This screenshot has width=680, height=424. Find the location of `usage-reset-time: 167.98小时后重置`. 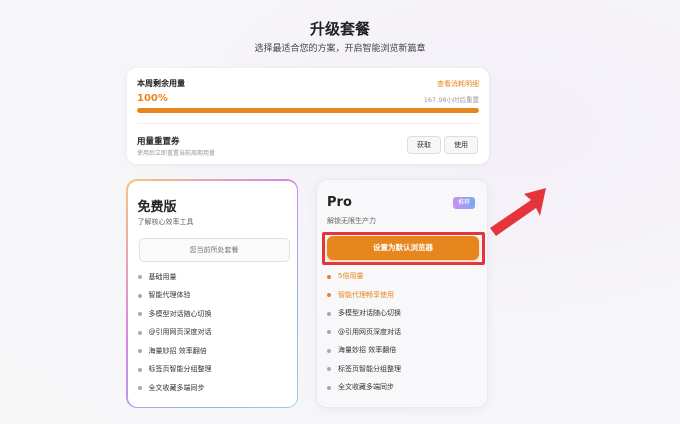

usage-reset-time: 167.98小时后重置 is located at coordinates (451, 100).